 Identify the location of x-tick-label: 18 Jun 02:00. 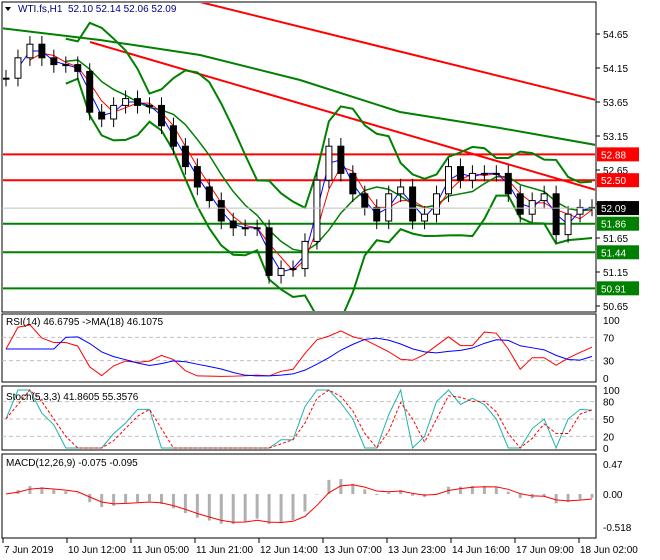
(609, 550).